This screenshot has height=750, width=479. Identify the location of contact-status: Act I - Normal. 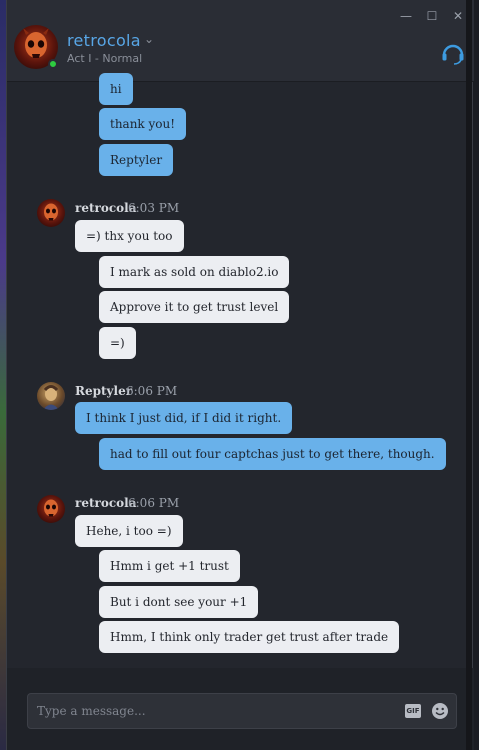
(105, 58).